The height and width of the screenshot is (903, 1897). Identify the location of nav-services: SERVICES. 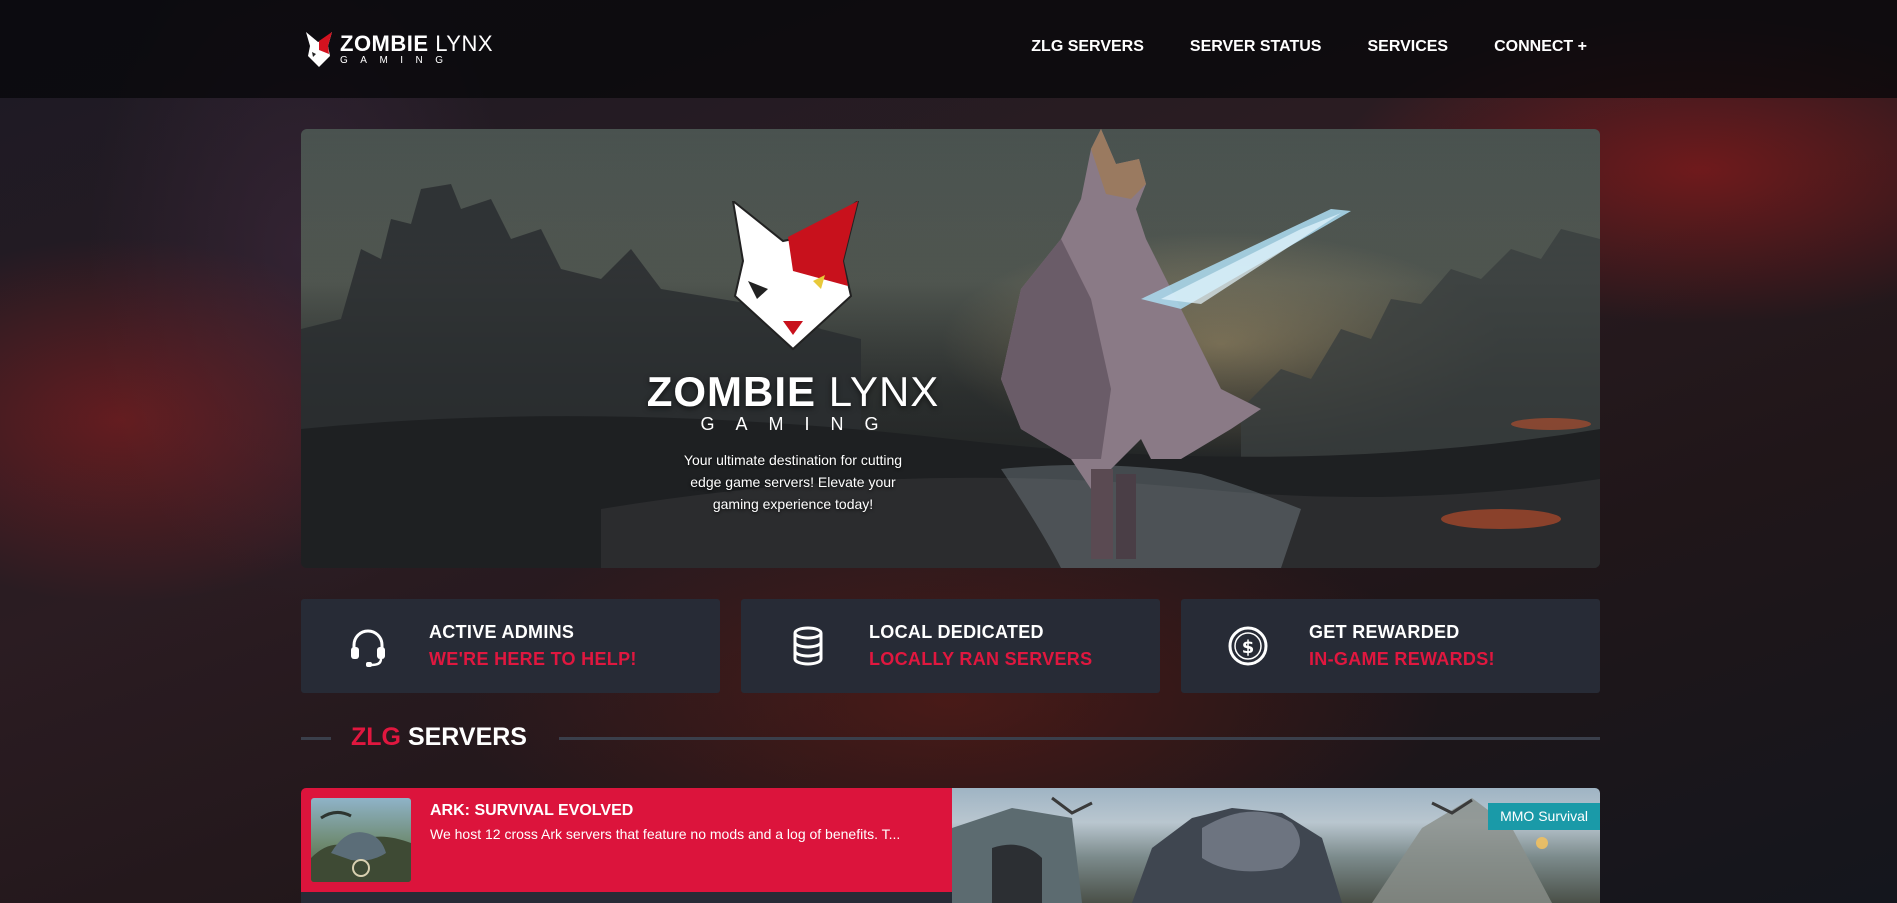
(1407, 47).